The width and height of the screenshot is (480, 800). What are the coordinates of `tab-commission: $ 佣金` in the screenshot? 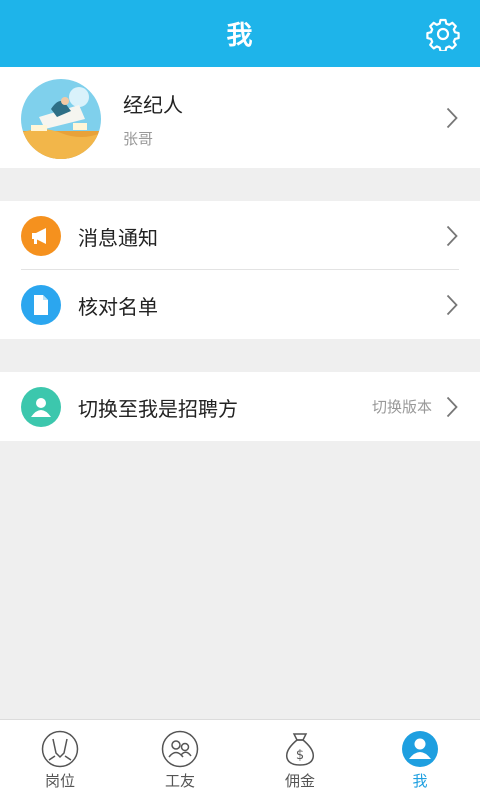 It's located at (300, 760).